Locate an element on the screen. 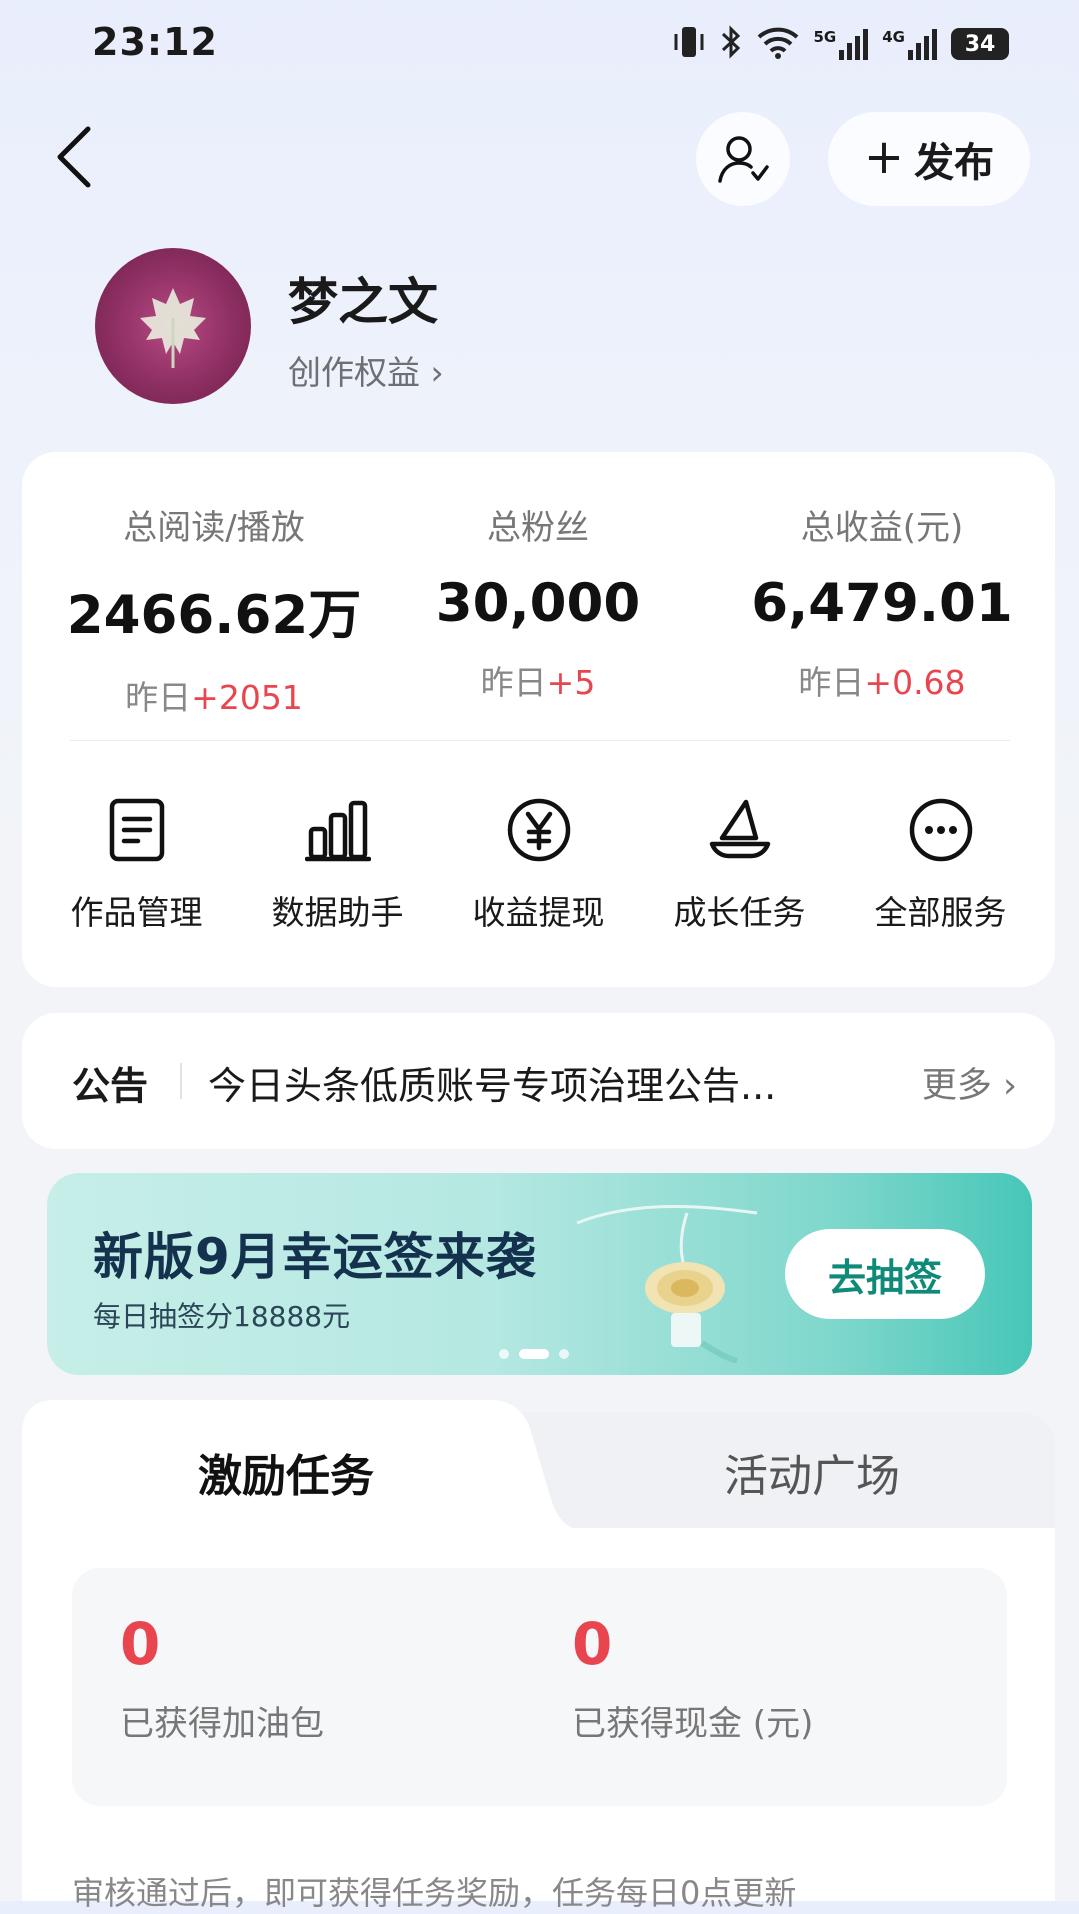 The width and height of the screenshot is (1079, 1914). stat-change: 昨日+5 is located at coordinates (538, 680).